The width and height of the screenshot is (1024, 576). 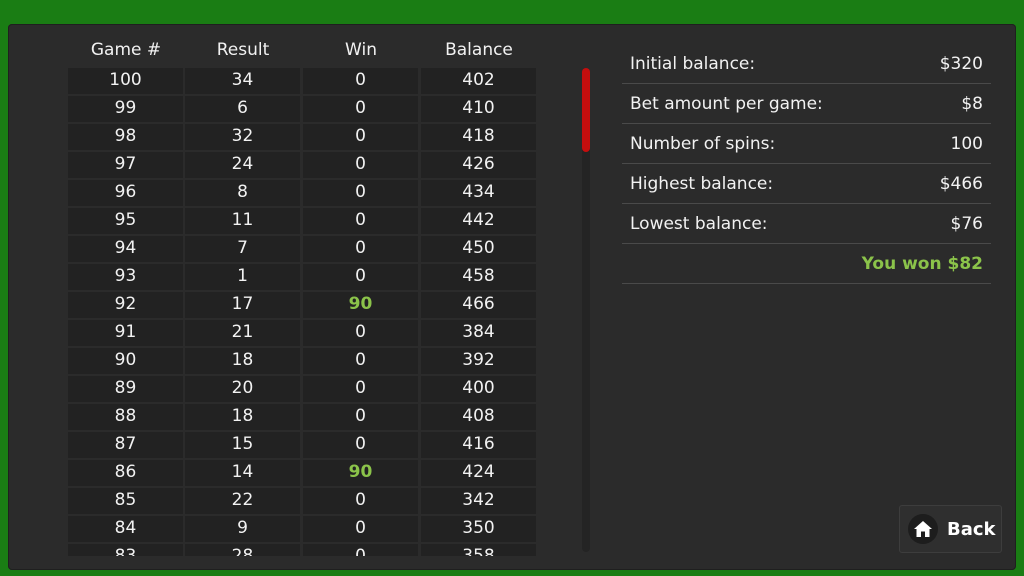 I want to click on table-row: 85 22 0 342, so click(x=302, y=502).